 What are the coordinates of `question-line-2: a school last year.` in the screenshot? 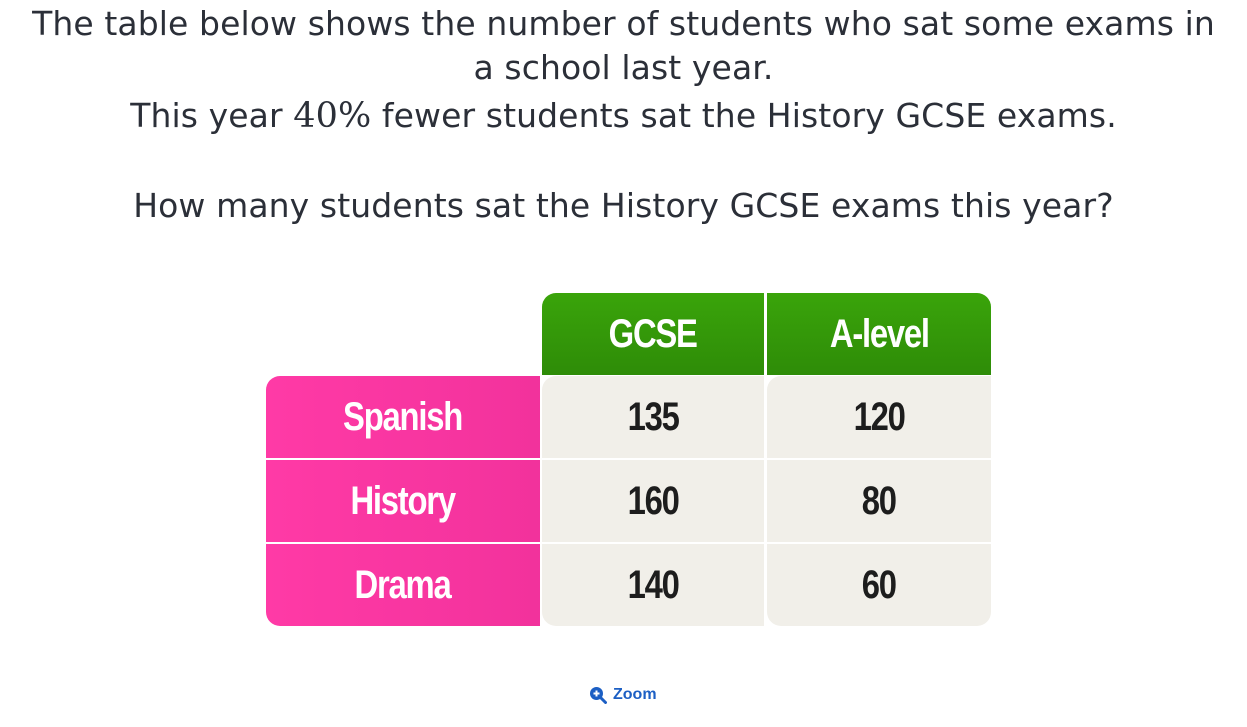 It's located at (623, 67).